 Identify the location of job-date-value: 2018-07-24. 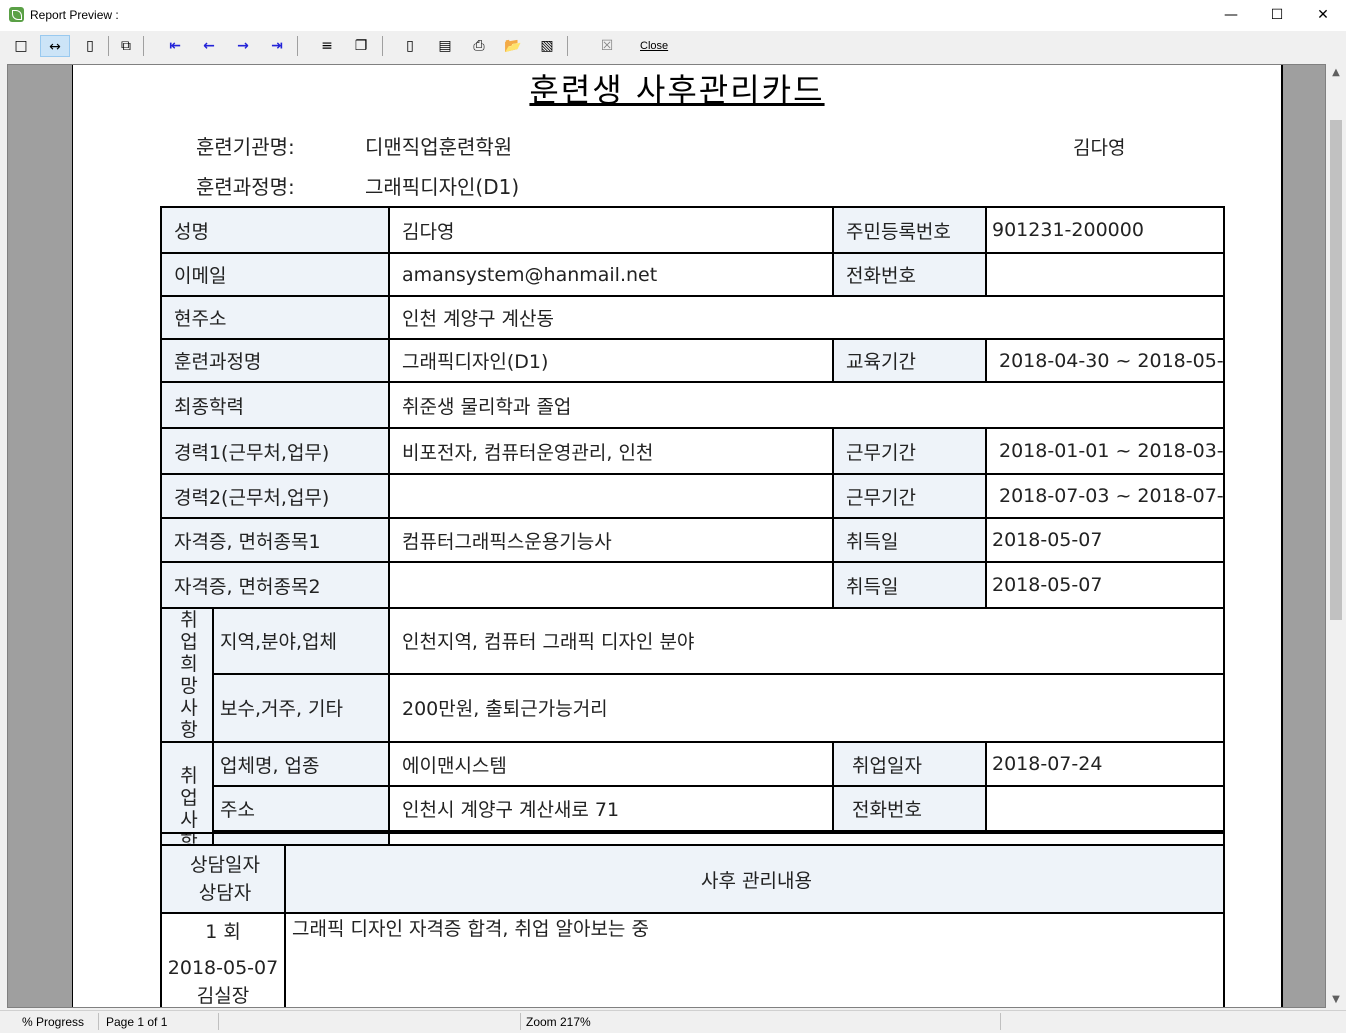
(1105, 764).